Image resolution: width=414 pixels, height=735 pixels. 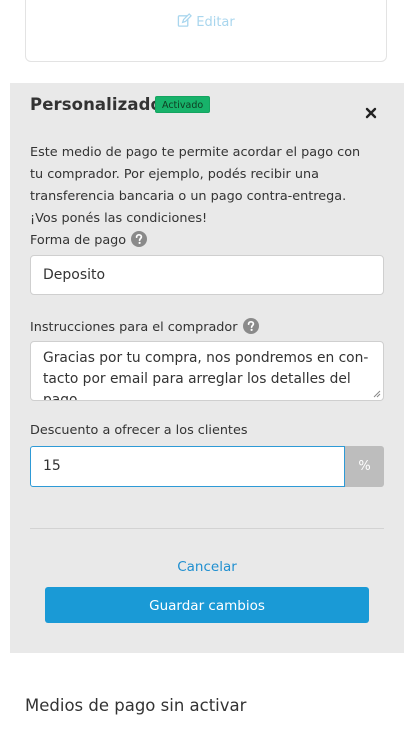 I want to click on resize-handle-icon, so click(x=377, y=394).